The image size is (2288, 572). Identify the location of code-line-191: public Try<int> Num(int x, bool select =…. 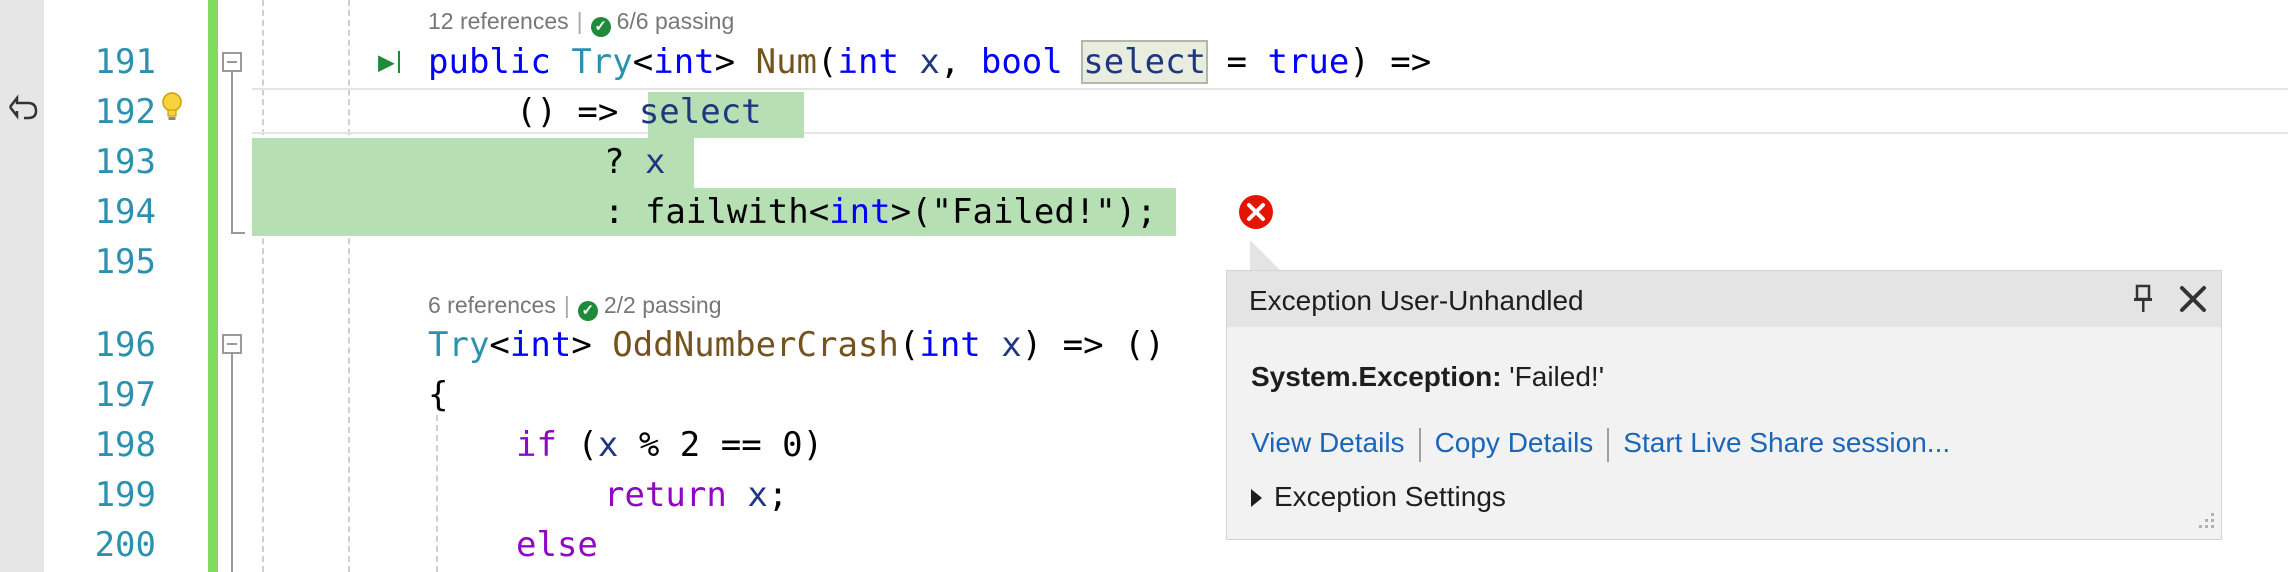
(930, 62).